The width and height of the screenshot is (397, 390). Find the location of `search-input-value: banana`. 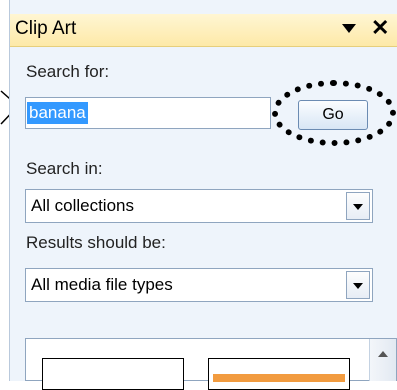

search-input-value: banana is located at coordinates (57, 113).